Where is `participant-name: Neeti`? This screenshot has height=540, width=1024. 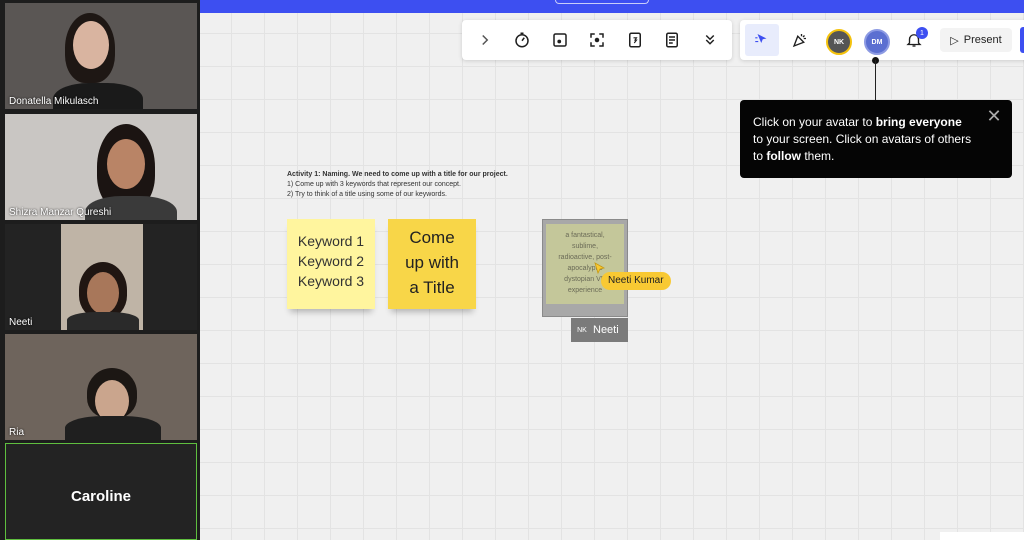
participant-name: Neeti is located at coordinates (21, 322).